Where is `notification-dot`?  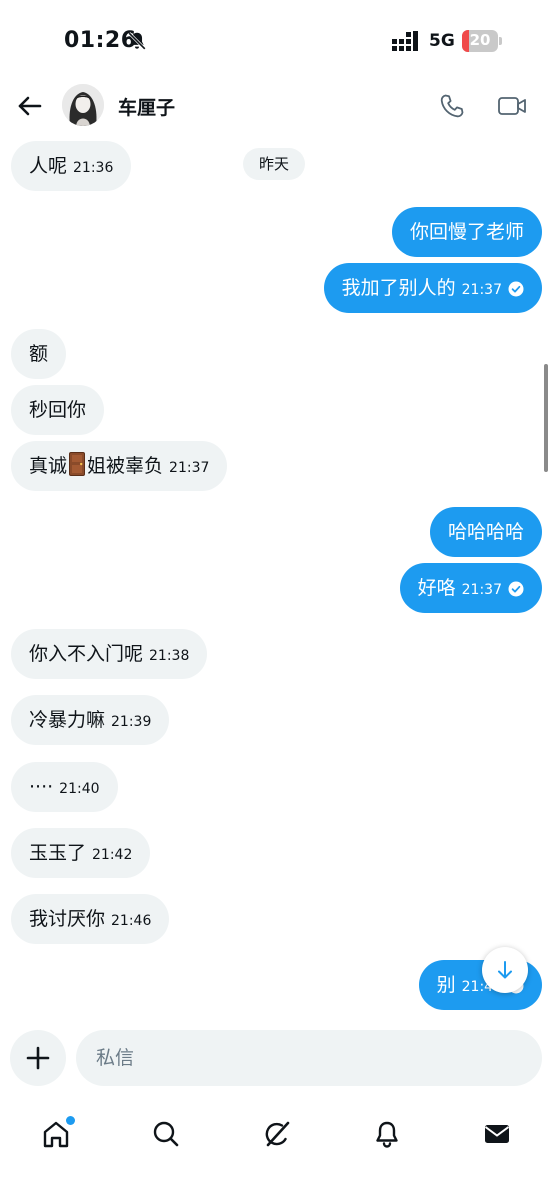
notification-dot is located at coordinates (70, 1120).